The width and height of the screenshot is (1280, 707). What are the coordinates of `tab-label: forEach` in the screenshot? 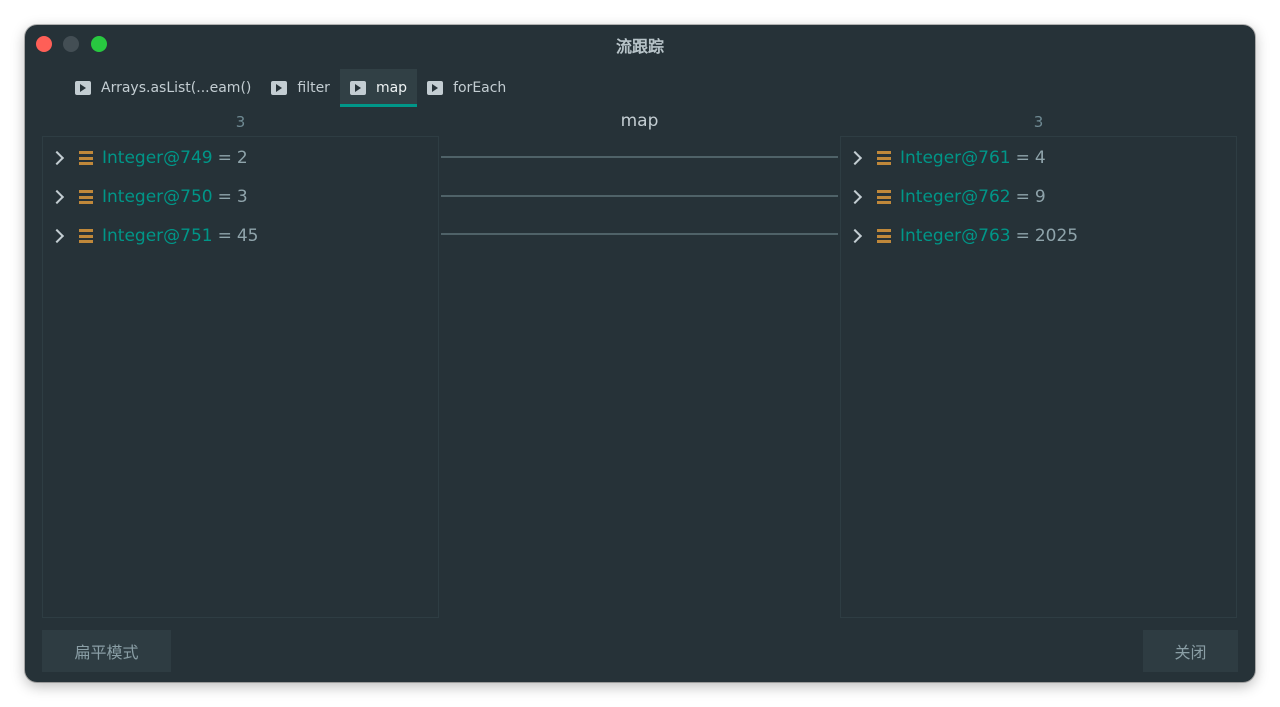 It's located at (480, 88).